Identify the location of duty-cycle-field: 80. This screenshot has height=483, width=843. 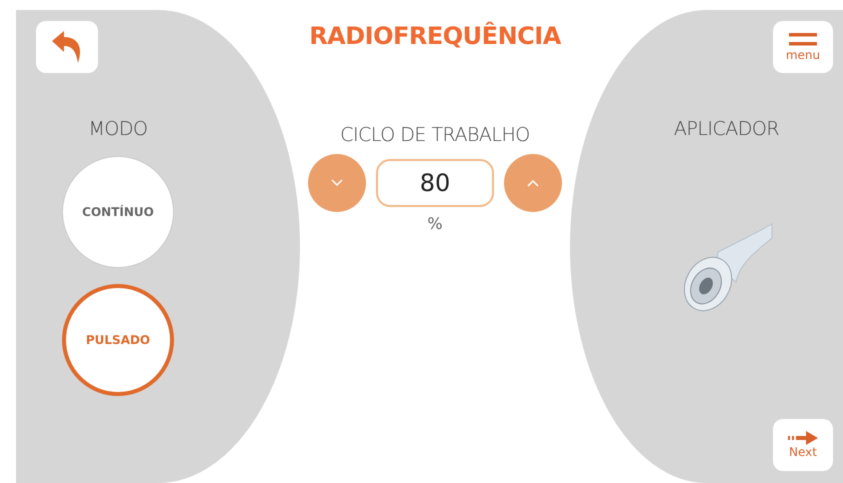
(435, 183).